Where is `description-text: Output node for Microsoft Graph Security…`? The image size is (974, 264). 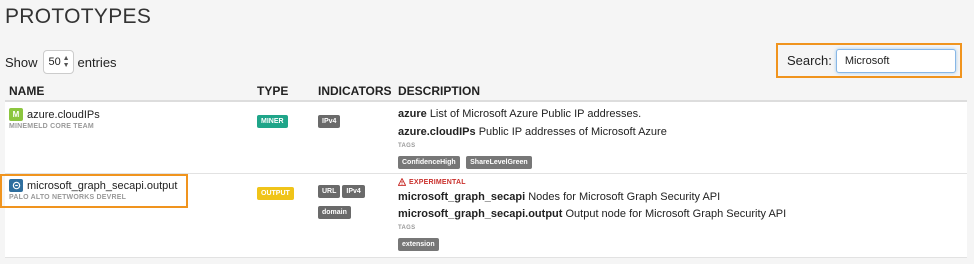
description-text: Output node for Microsoft Graph Security… is located at coordinates (676, 214).